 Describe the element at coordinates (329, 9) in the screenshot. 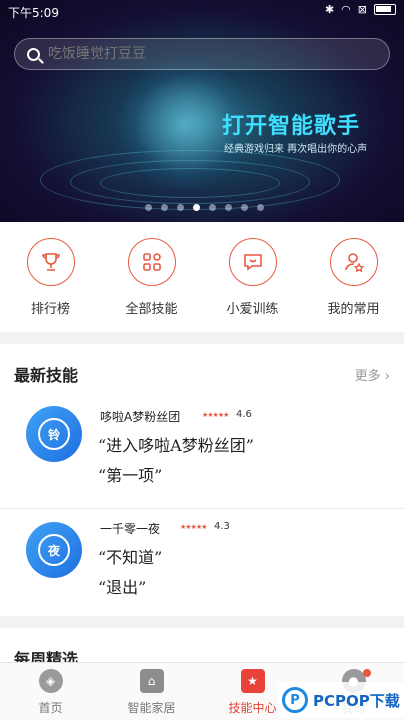

I see `bluetooth-icon: ✱` at that location.